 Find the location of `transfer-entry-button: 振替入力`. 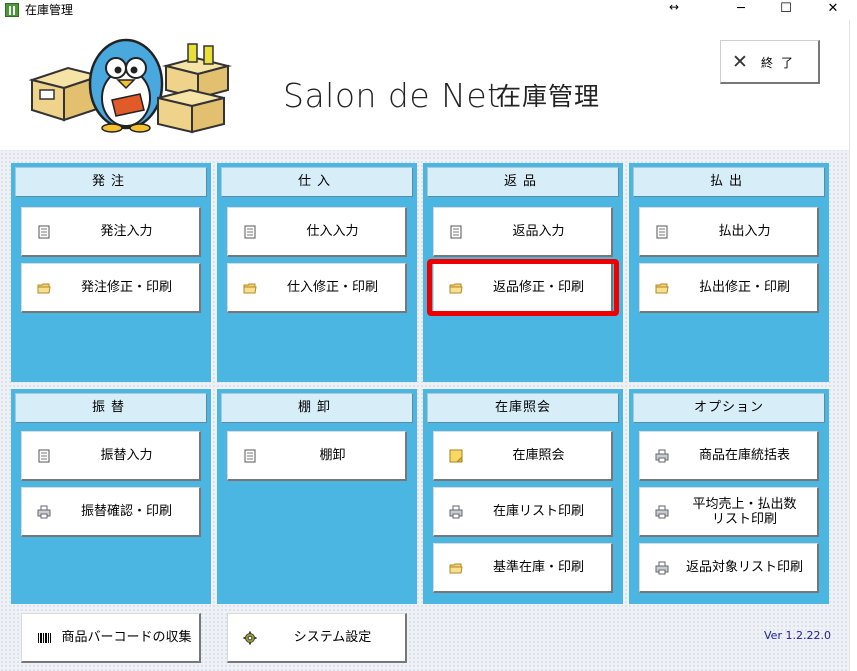

transfer-entry-button: 振替入力 is located at coordinates (111, 456).